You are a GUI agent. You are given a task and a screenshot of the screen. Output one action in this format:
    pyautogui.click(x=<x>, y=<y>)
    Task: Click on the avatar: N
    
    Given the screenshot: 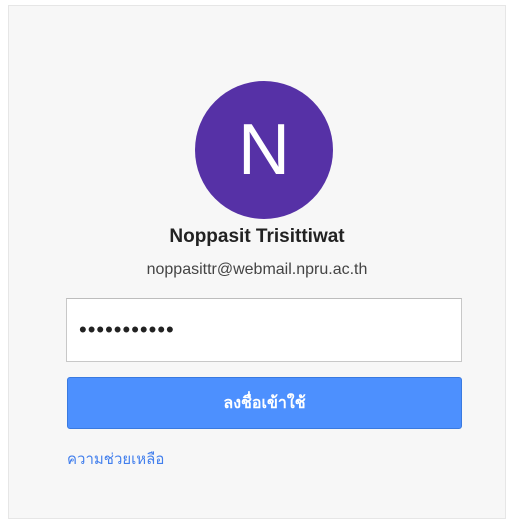 What is the action you would take?
    pyautogui.click(x=264, y=150)
    